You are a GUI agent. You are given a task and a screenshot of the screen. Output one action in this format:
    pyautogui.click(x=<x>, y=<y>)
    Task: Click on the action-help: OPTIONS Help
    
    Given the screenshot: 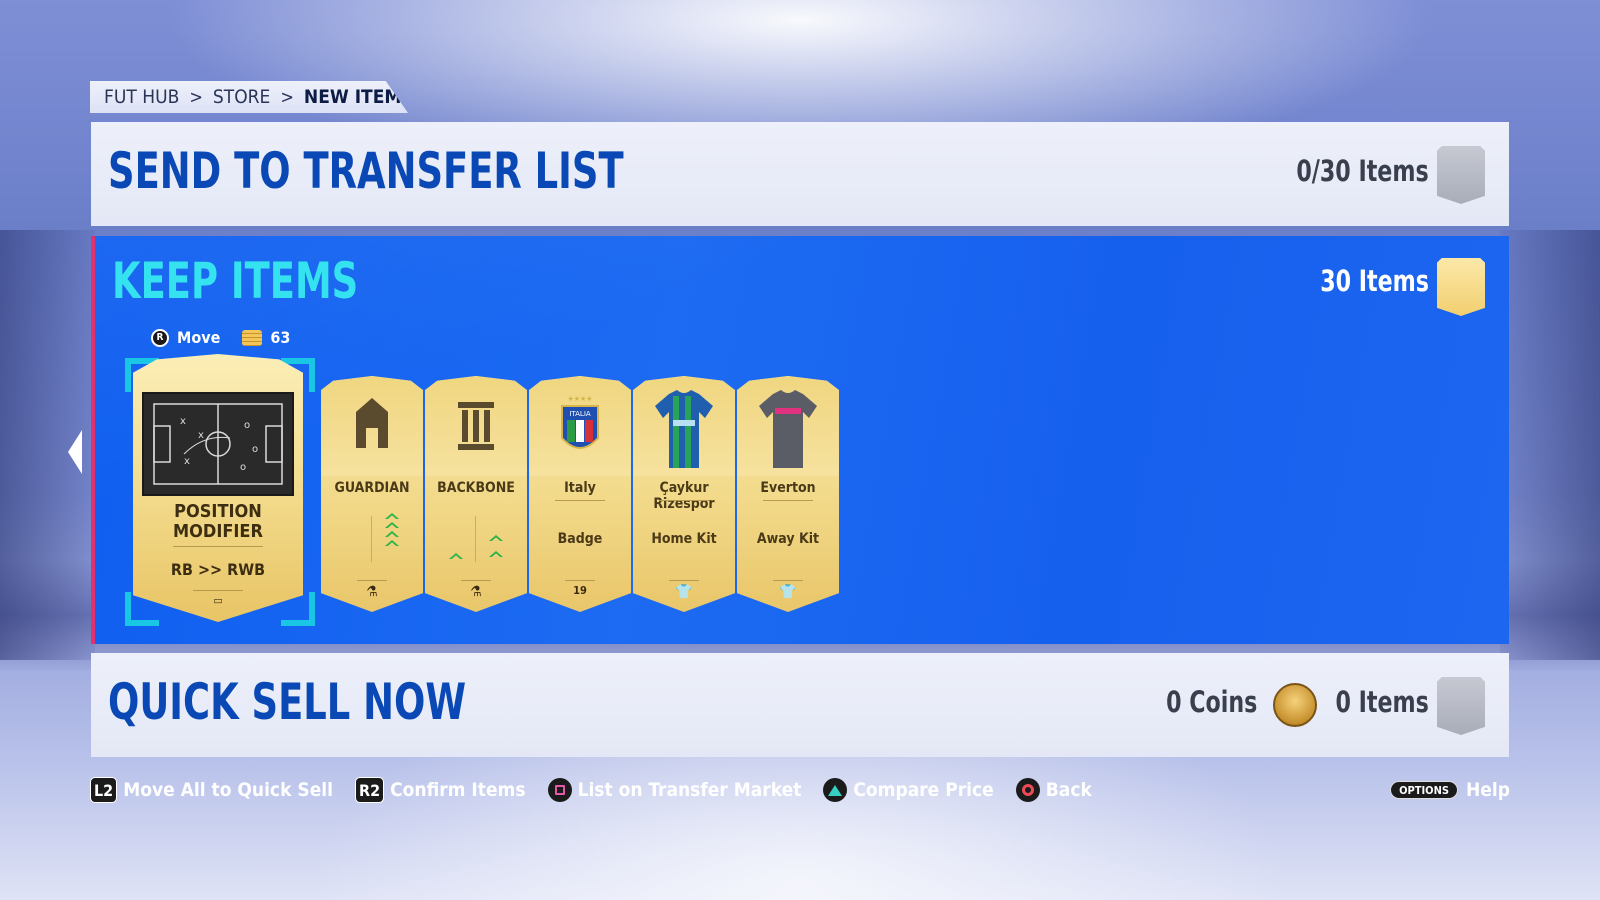 What is the action you would take?
    pyautogui.click(x=1450, y=790)
    